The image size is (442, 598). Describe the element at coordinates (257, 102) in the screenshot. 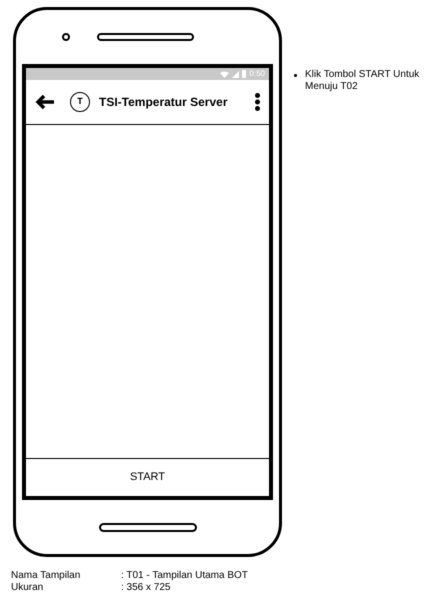

I see `more-menu-icon` at that location.